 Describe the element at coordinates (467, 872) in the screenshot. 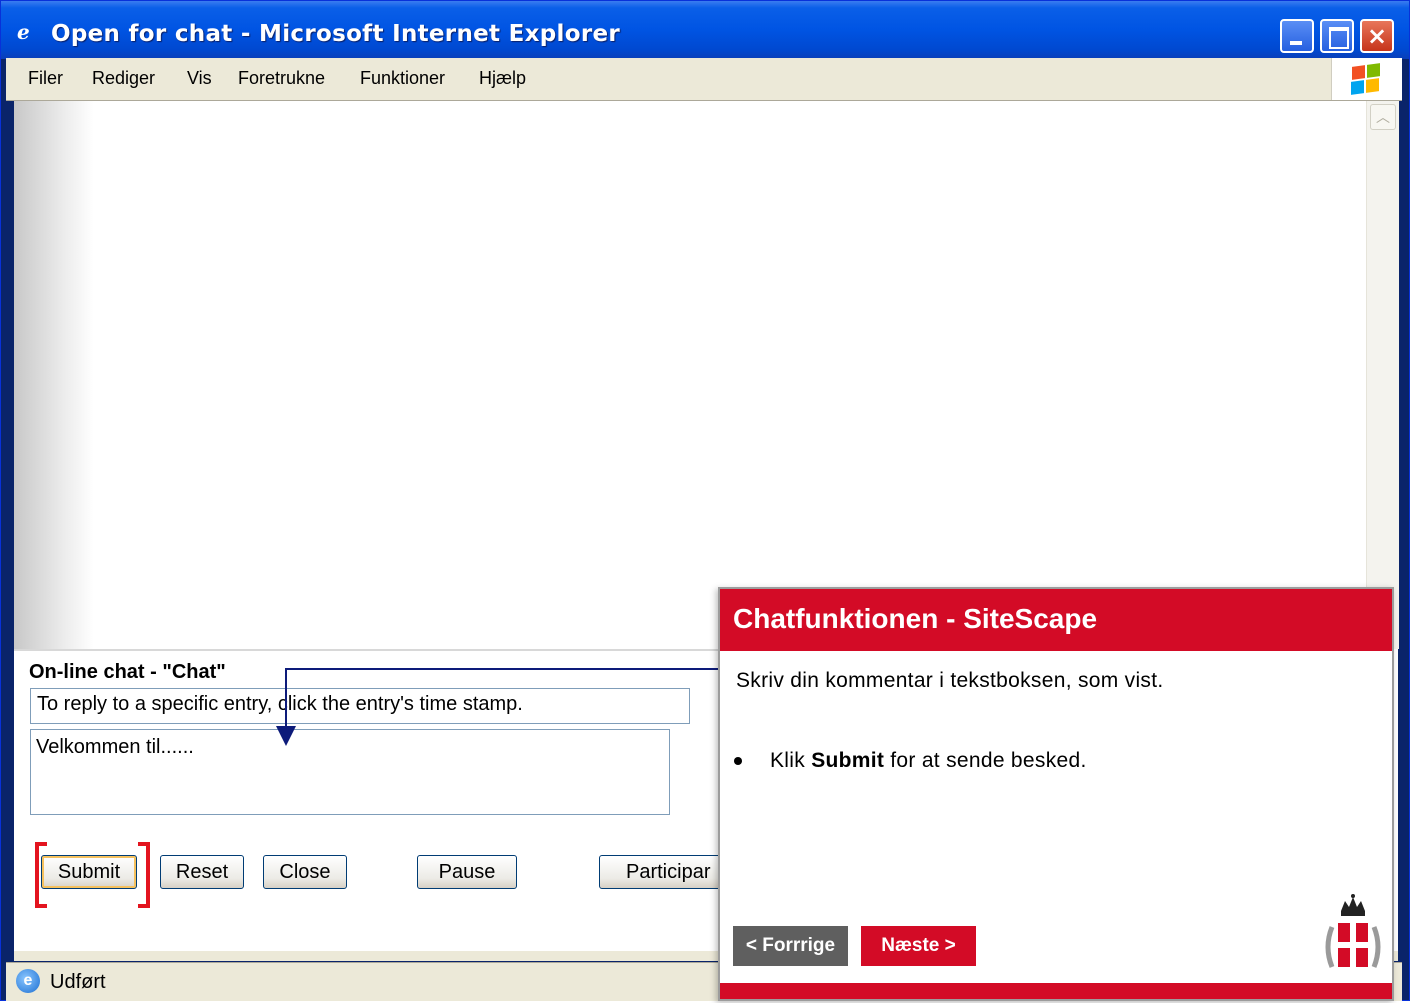

I see `pause-button: Pause` at that location.